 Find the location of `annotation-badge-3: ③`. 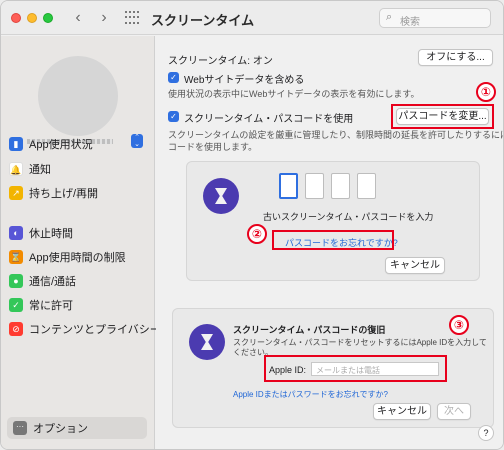

annotation-badge-3: ③ is located at coordinates (459, 325).